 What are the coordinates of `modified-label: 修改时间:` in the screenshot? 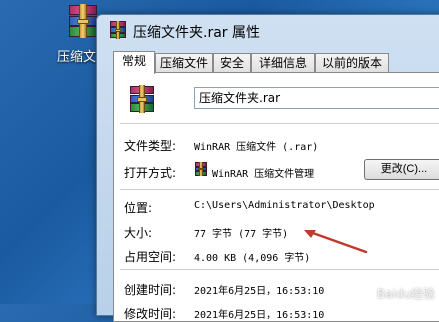 It's located at (150, 314).